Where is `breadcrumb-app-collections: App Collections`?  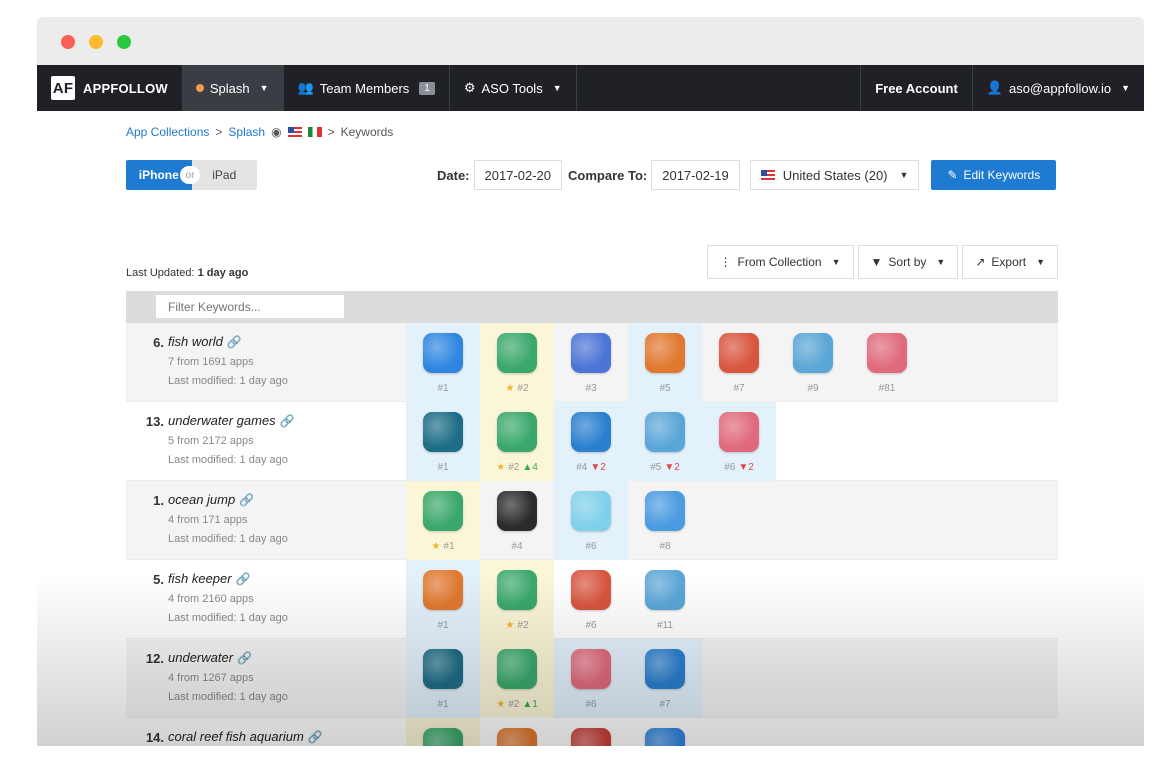
breadcrumb-app-collections: App Collections is located at coordinates (167, 132).